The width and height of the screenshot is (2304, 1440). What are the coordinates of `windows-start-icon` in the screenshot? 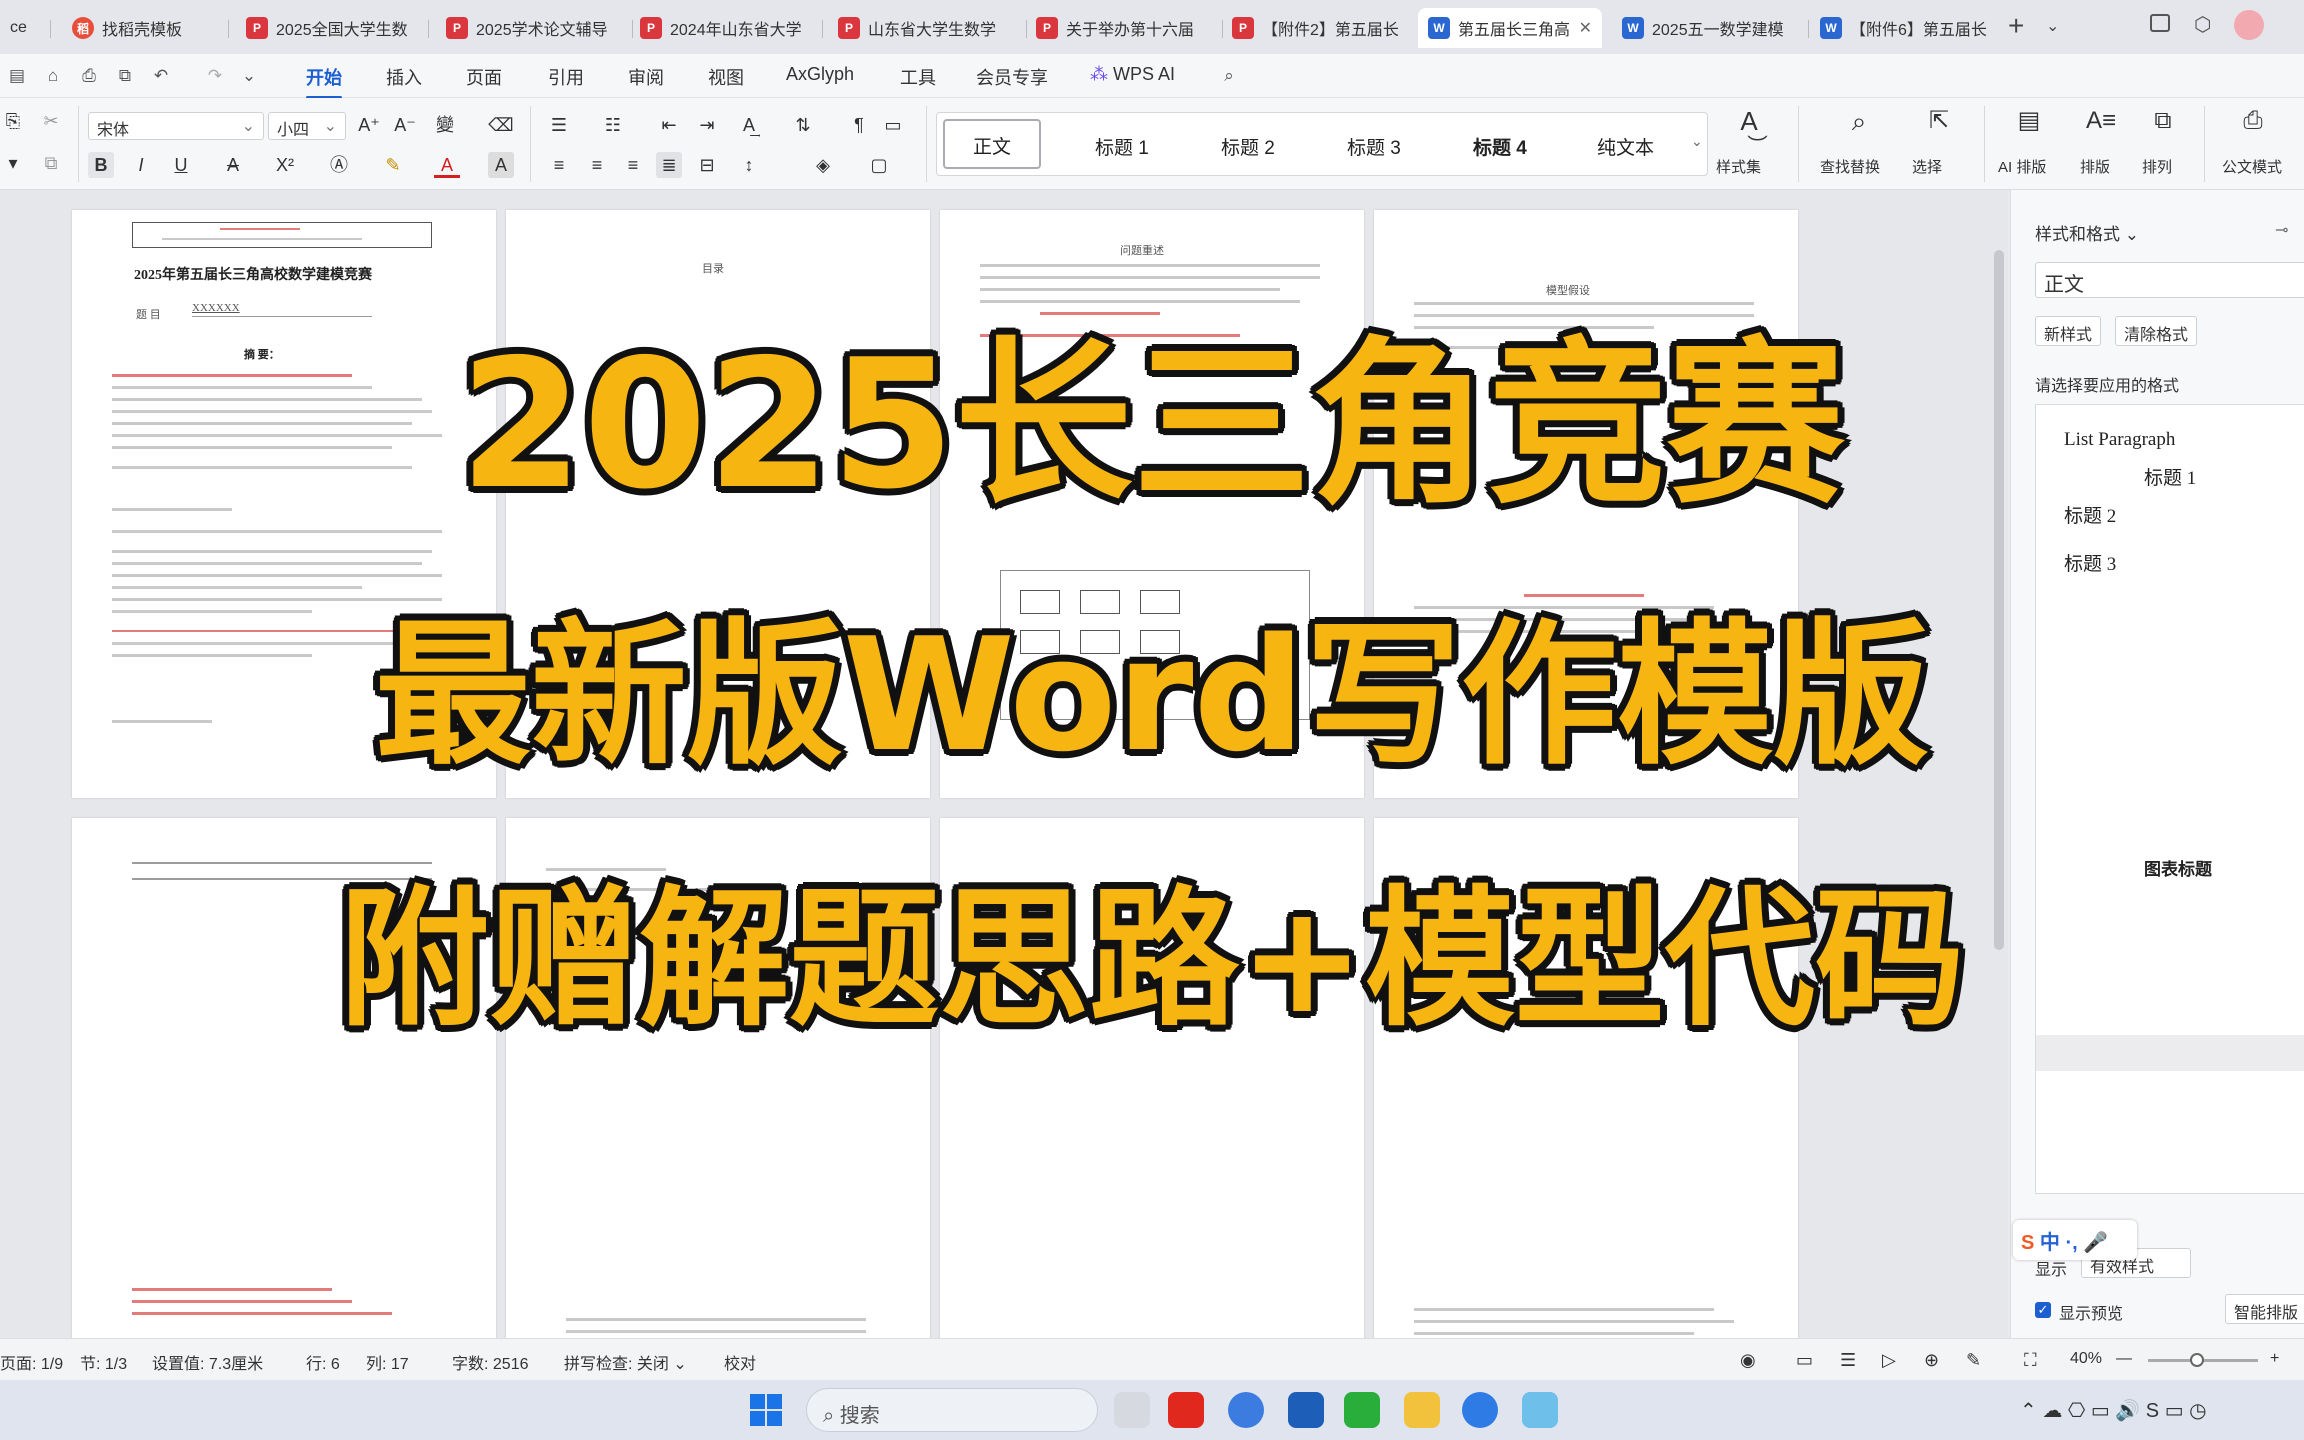 It's located at (766, 1410).